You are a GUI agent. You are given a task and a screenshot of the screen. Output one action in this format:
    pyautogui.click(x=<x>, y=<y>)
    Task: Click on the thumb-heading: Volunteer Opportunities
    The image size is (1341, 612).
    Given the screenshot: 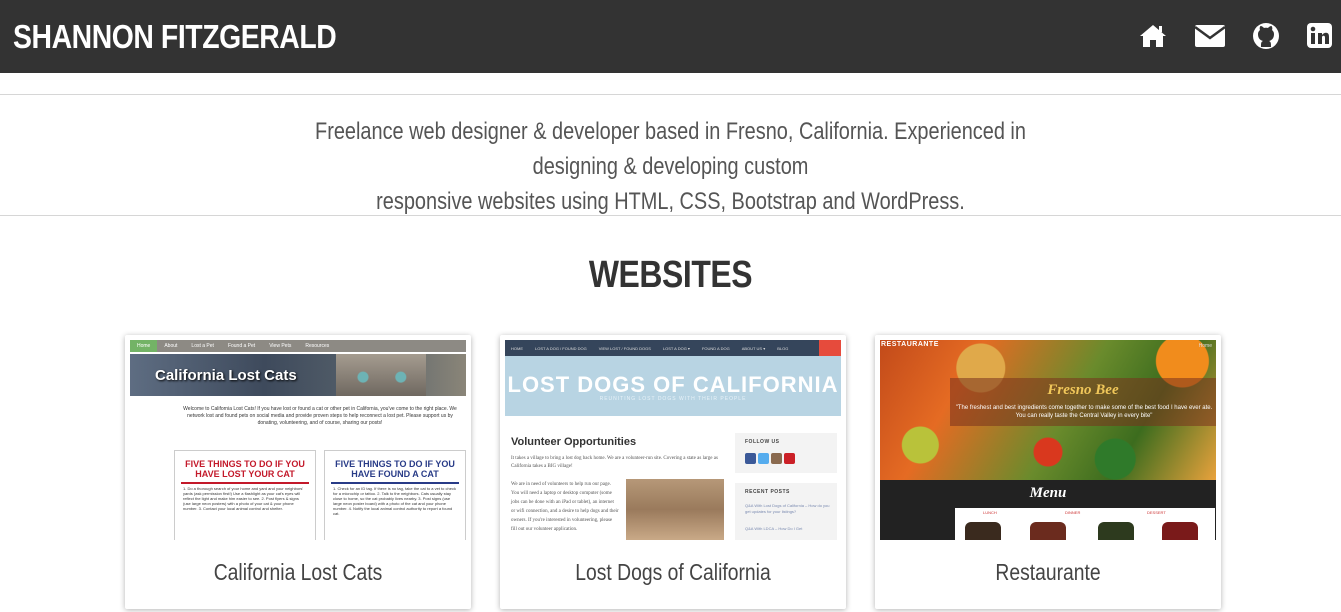 What is the action you would take?
    pyautogui.click(x=574, y=442)
    